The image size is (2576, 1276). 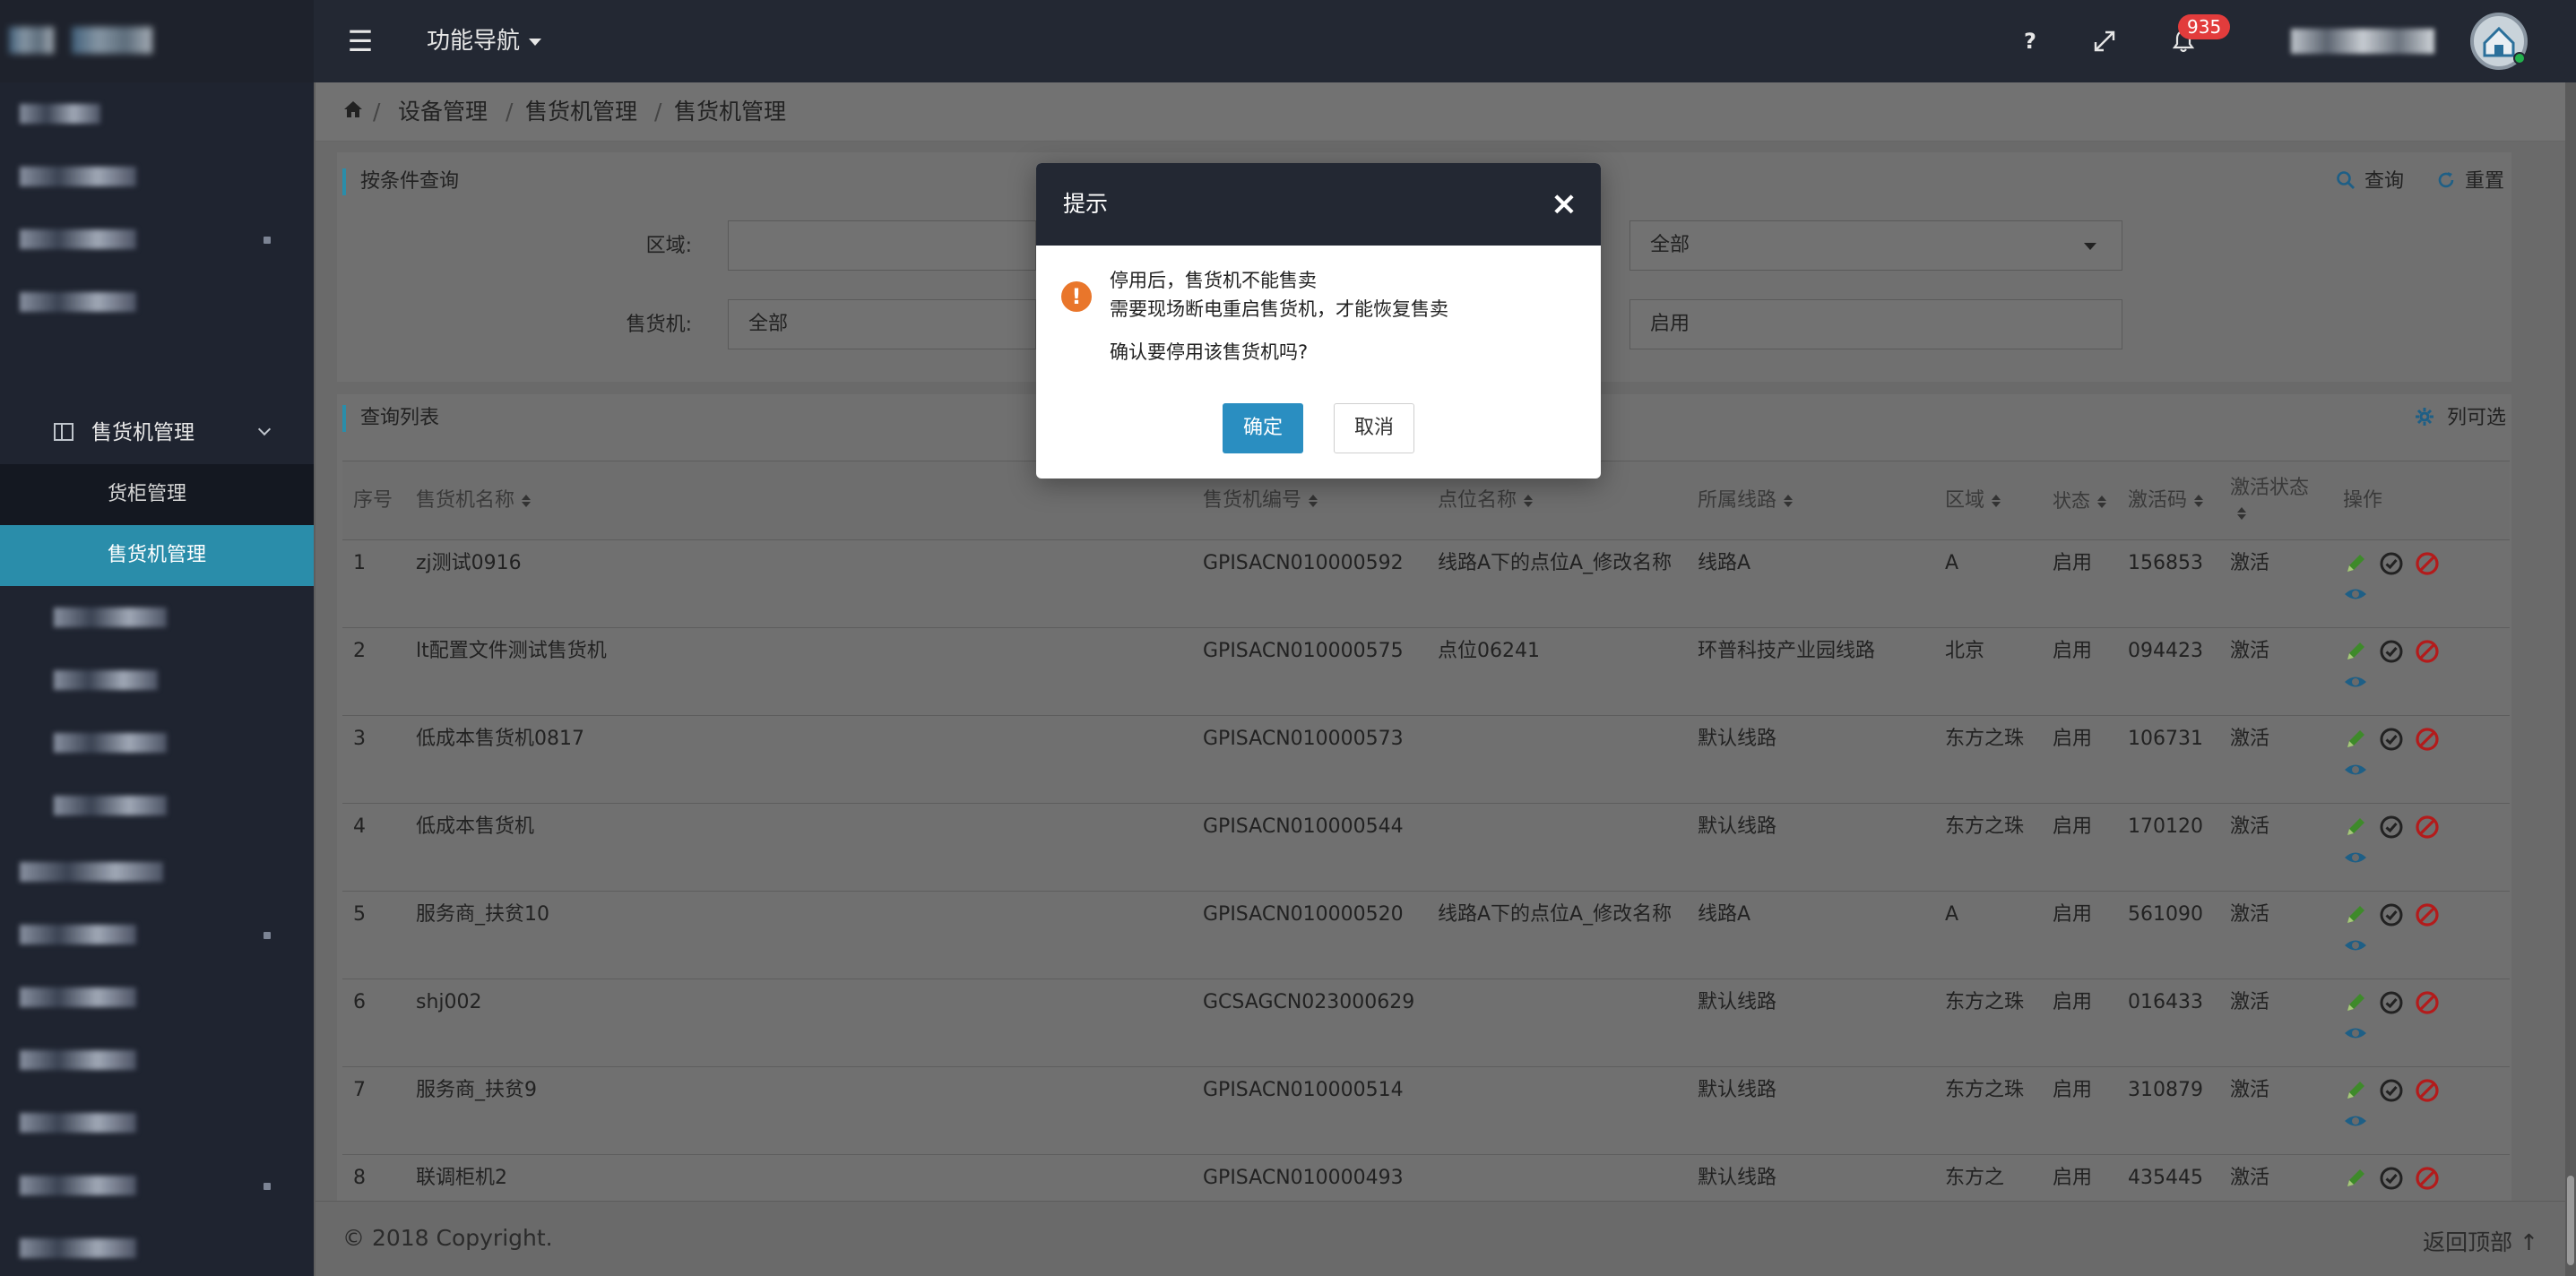 I want to click on reset-button: 重置, so click(x=2470, y=182).